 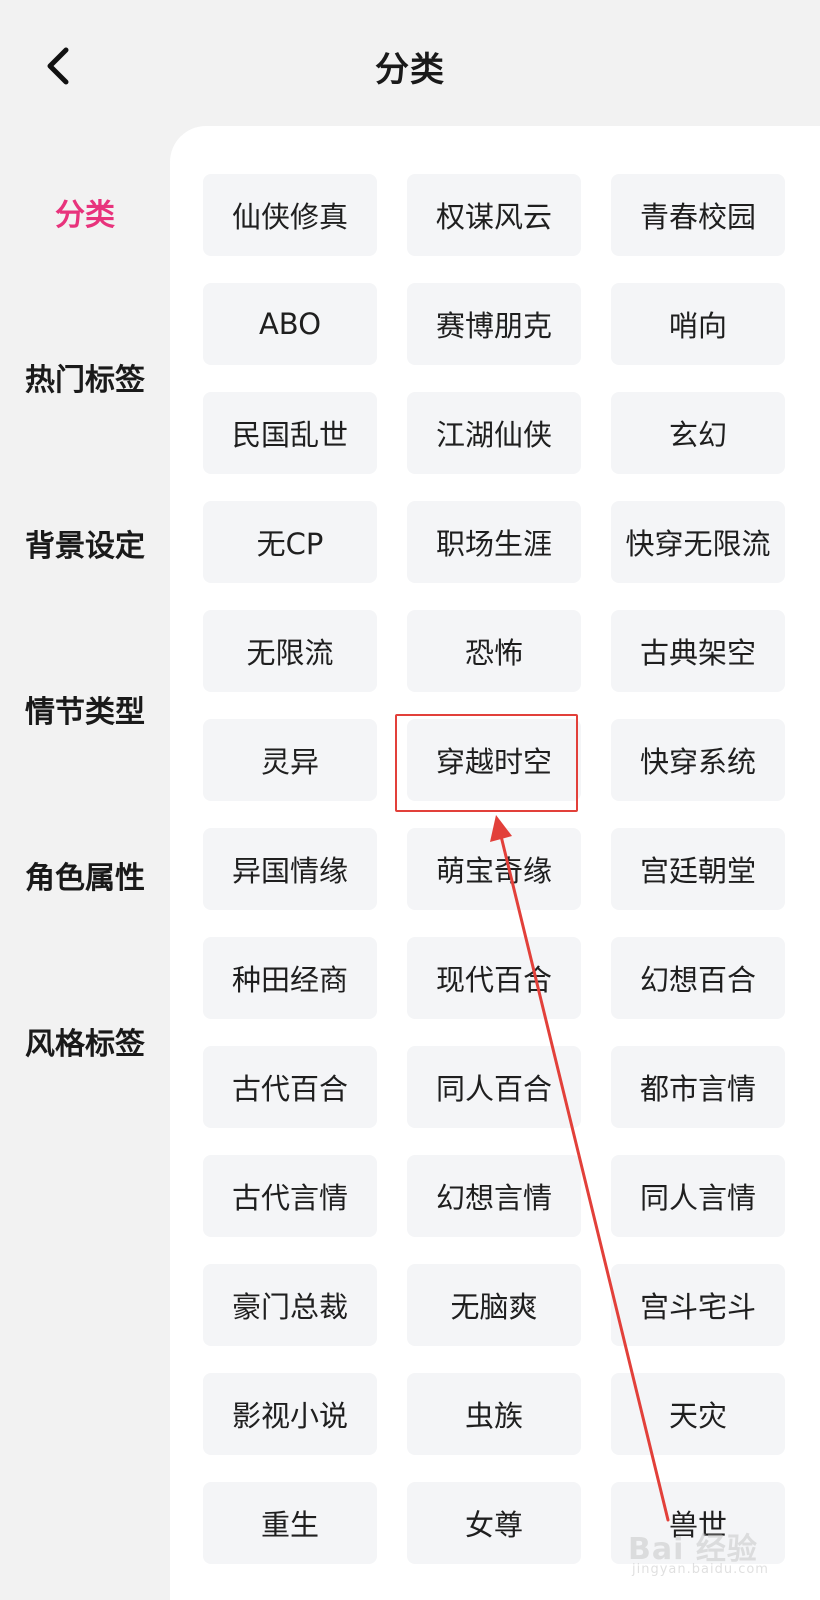 I want to click on tag-item: 异国情缘, so click(x=290, y=869).